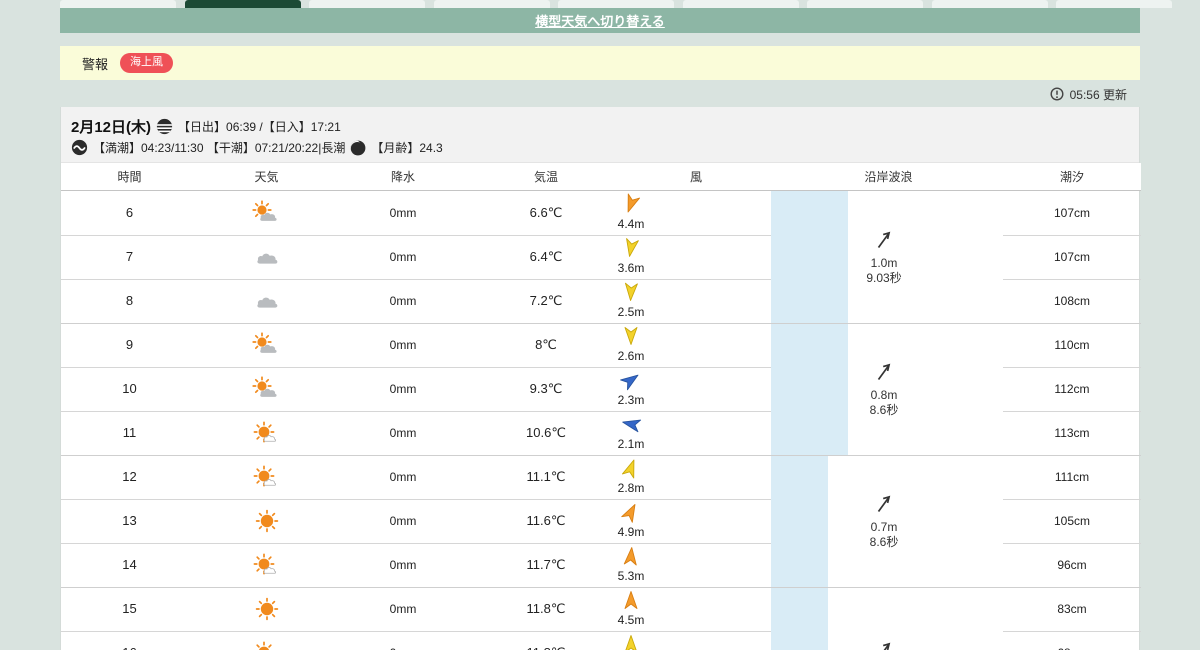  What do you see at coordinates (129, 344) in the screenshot?
I see `time-cell: 9` at bounding box center [129, 344].